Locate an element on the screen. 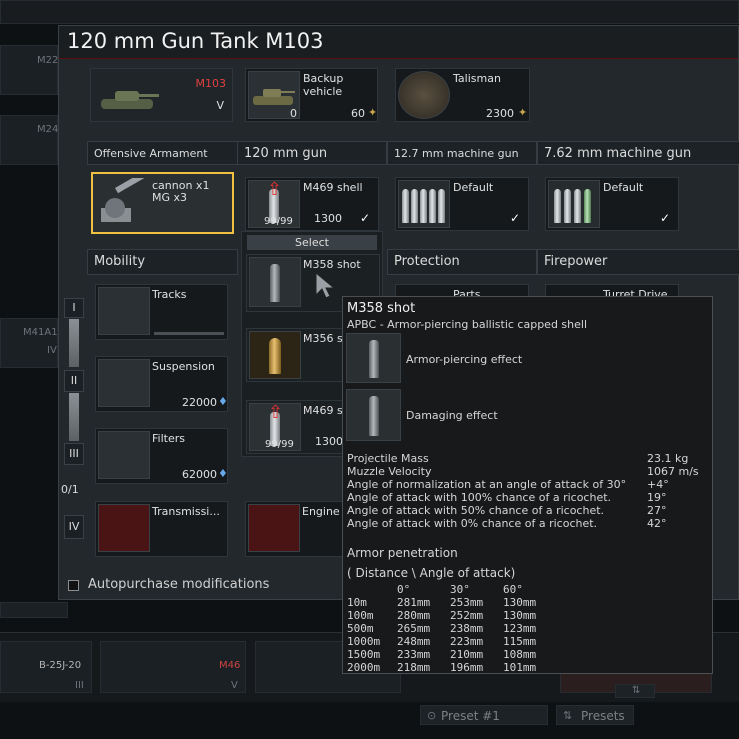  mod-engine: Engine is located at coordinates (295, 529).